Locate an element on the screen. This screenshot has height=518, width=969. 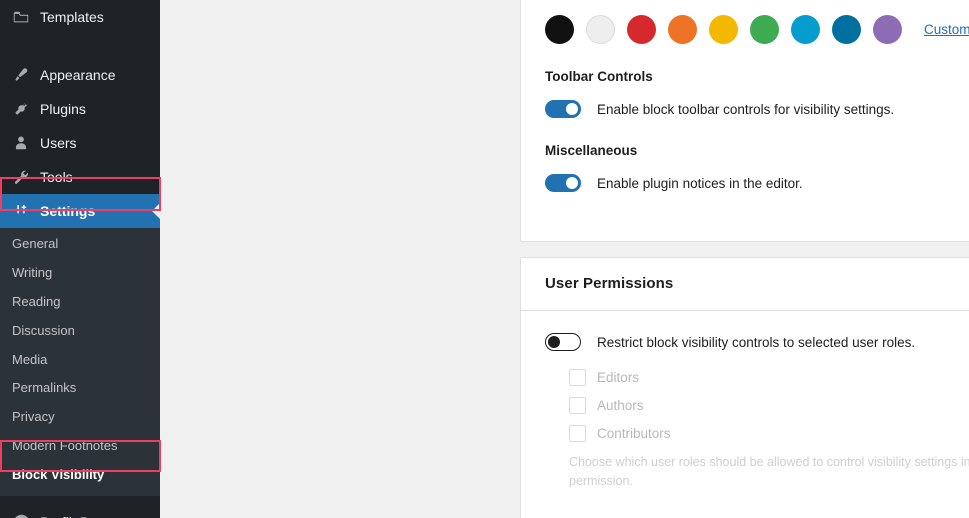
role-label-authors: Authors is located at coordinates (620, 405).